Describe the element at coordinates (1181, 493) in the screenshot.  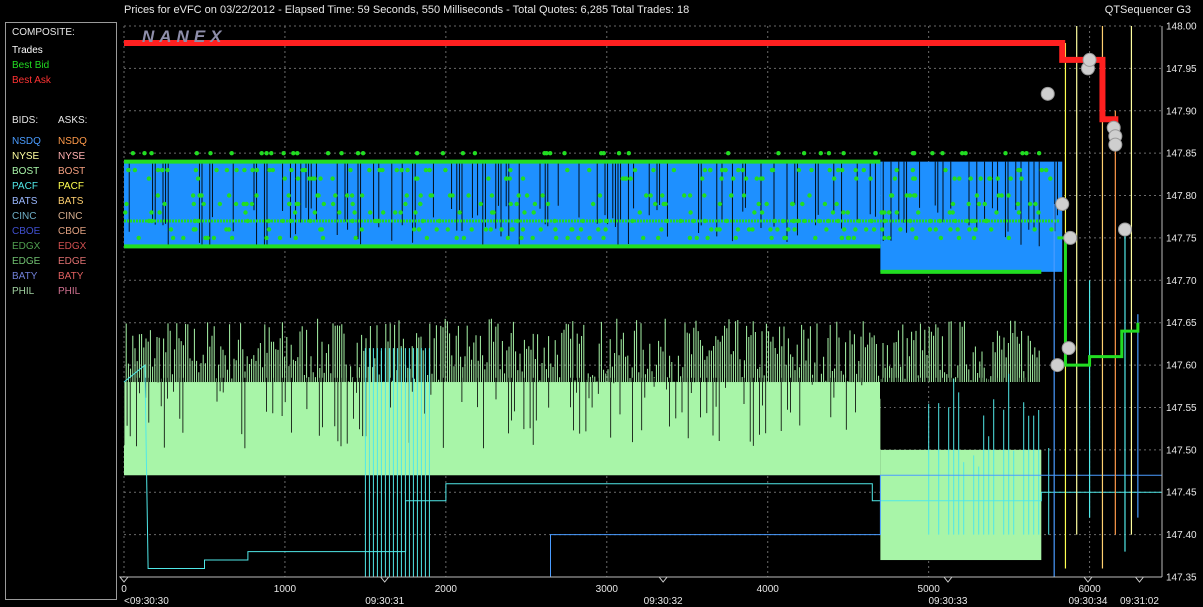
I see `y-tick-label: 147.45` at that location.